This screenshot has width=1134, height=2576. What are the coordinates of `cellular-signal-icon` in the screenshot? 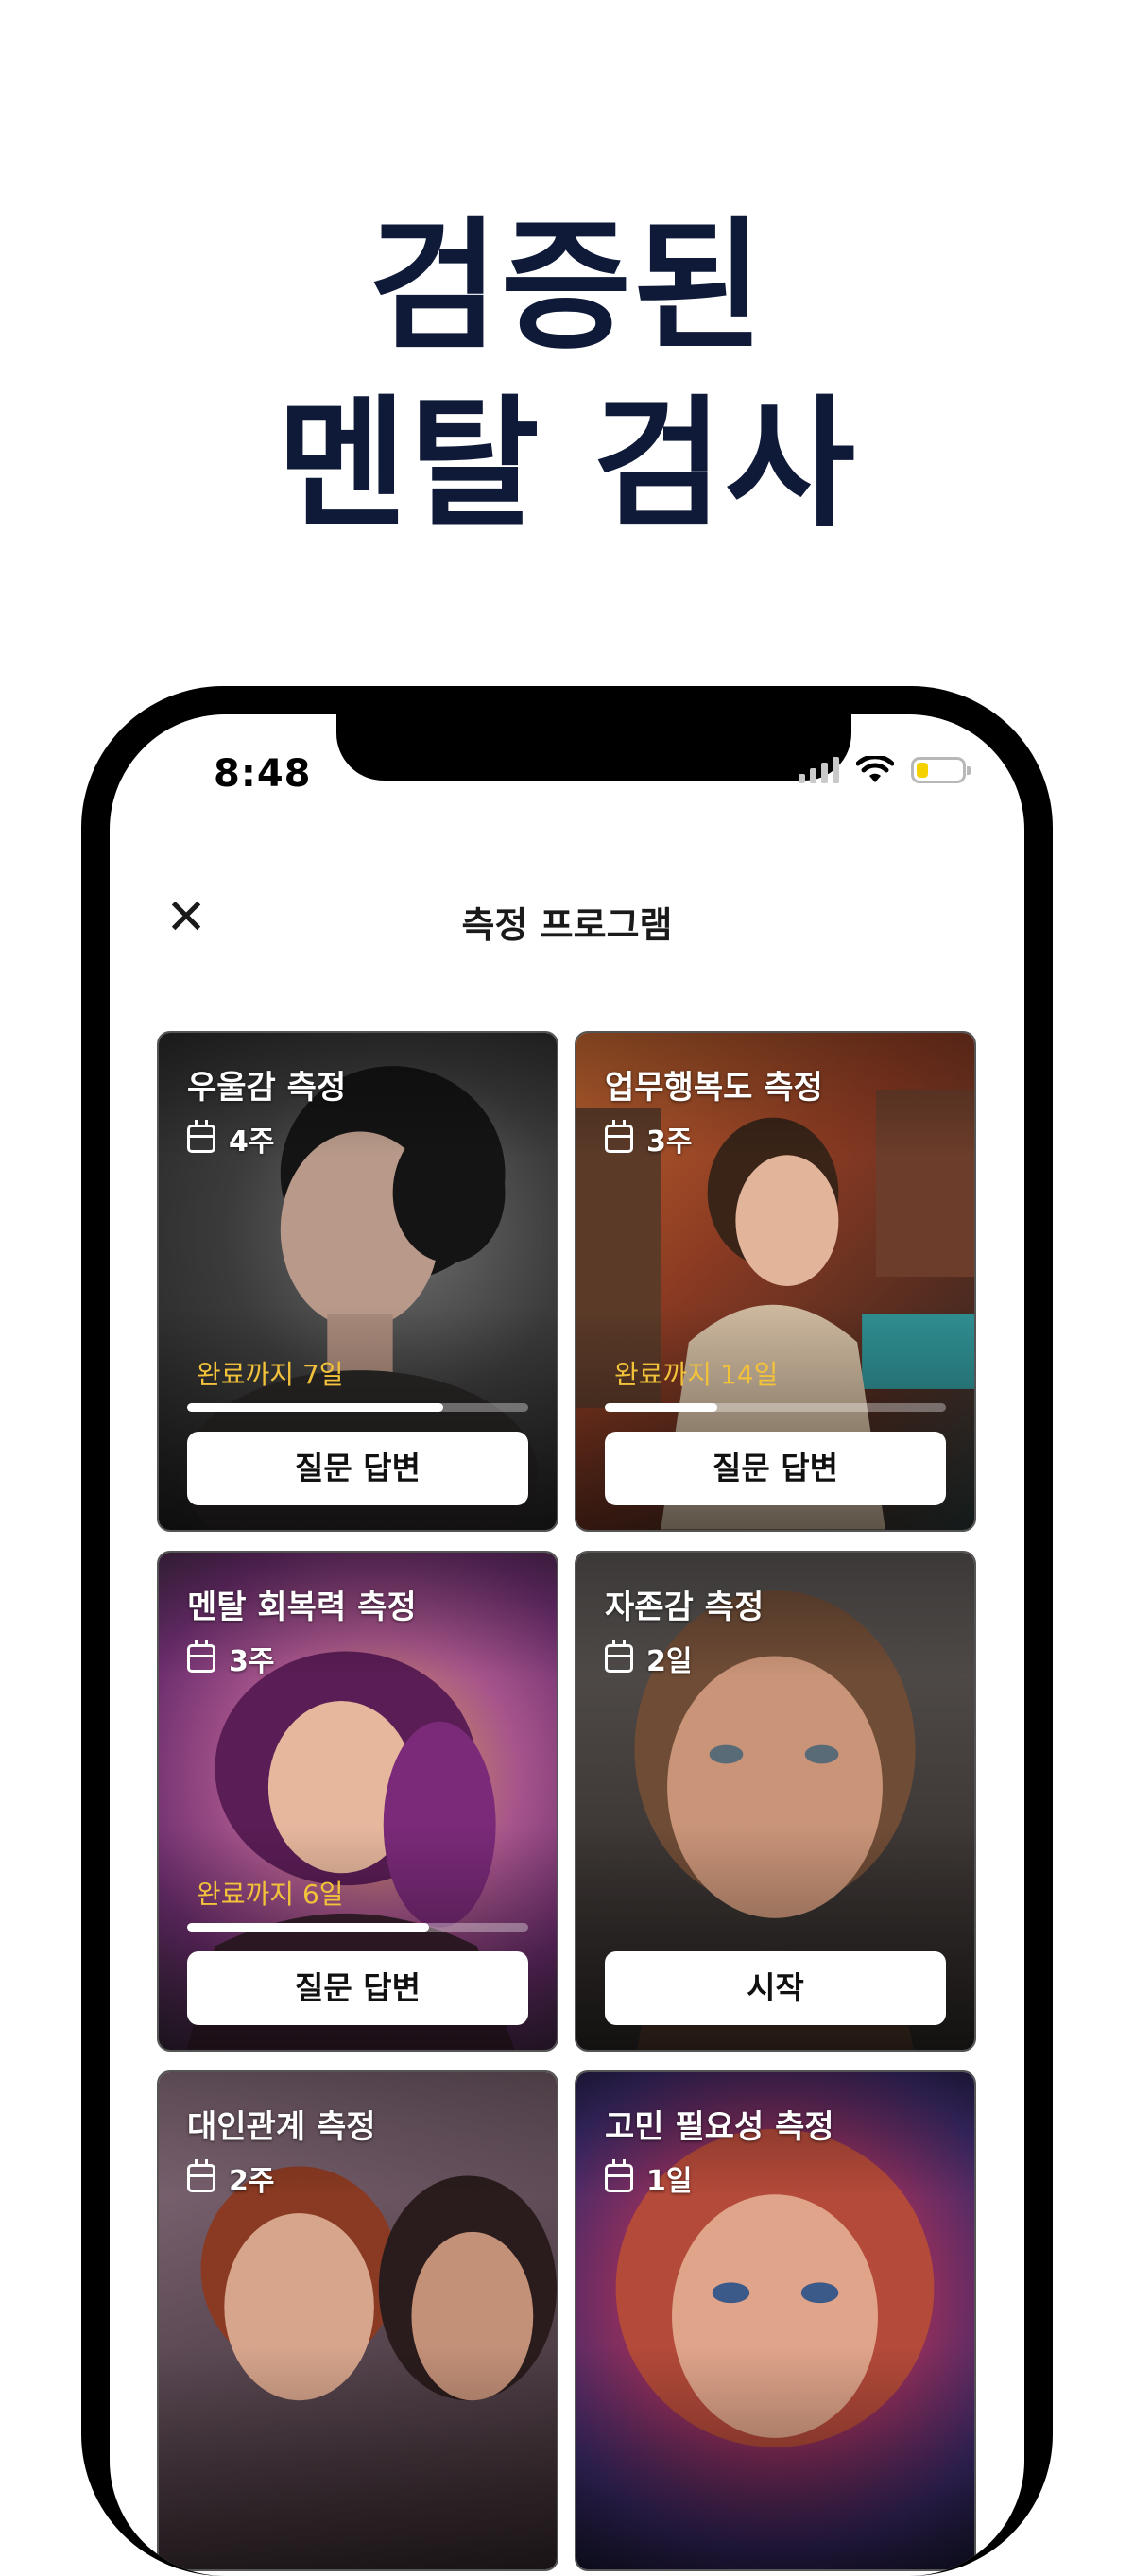 It's located at (819, 770).